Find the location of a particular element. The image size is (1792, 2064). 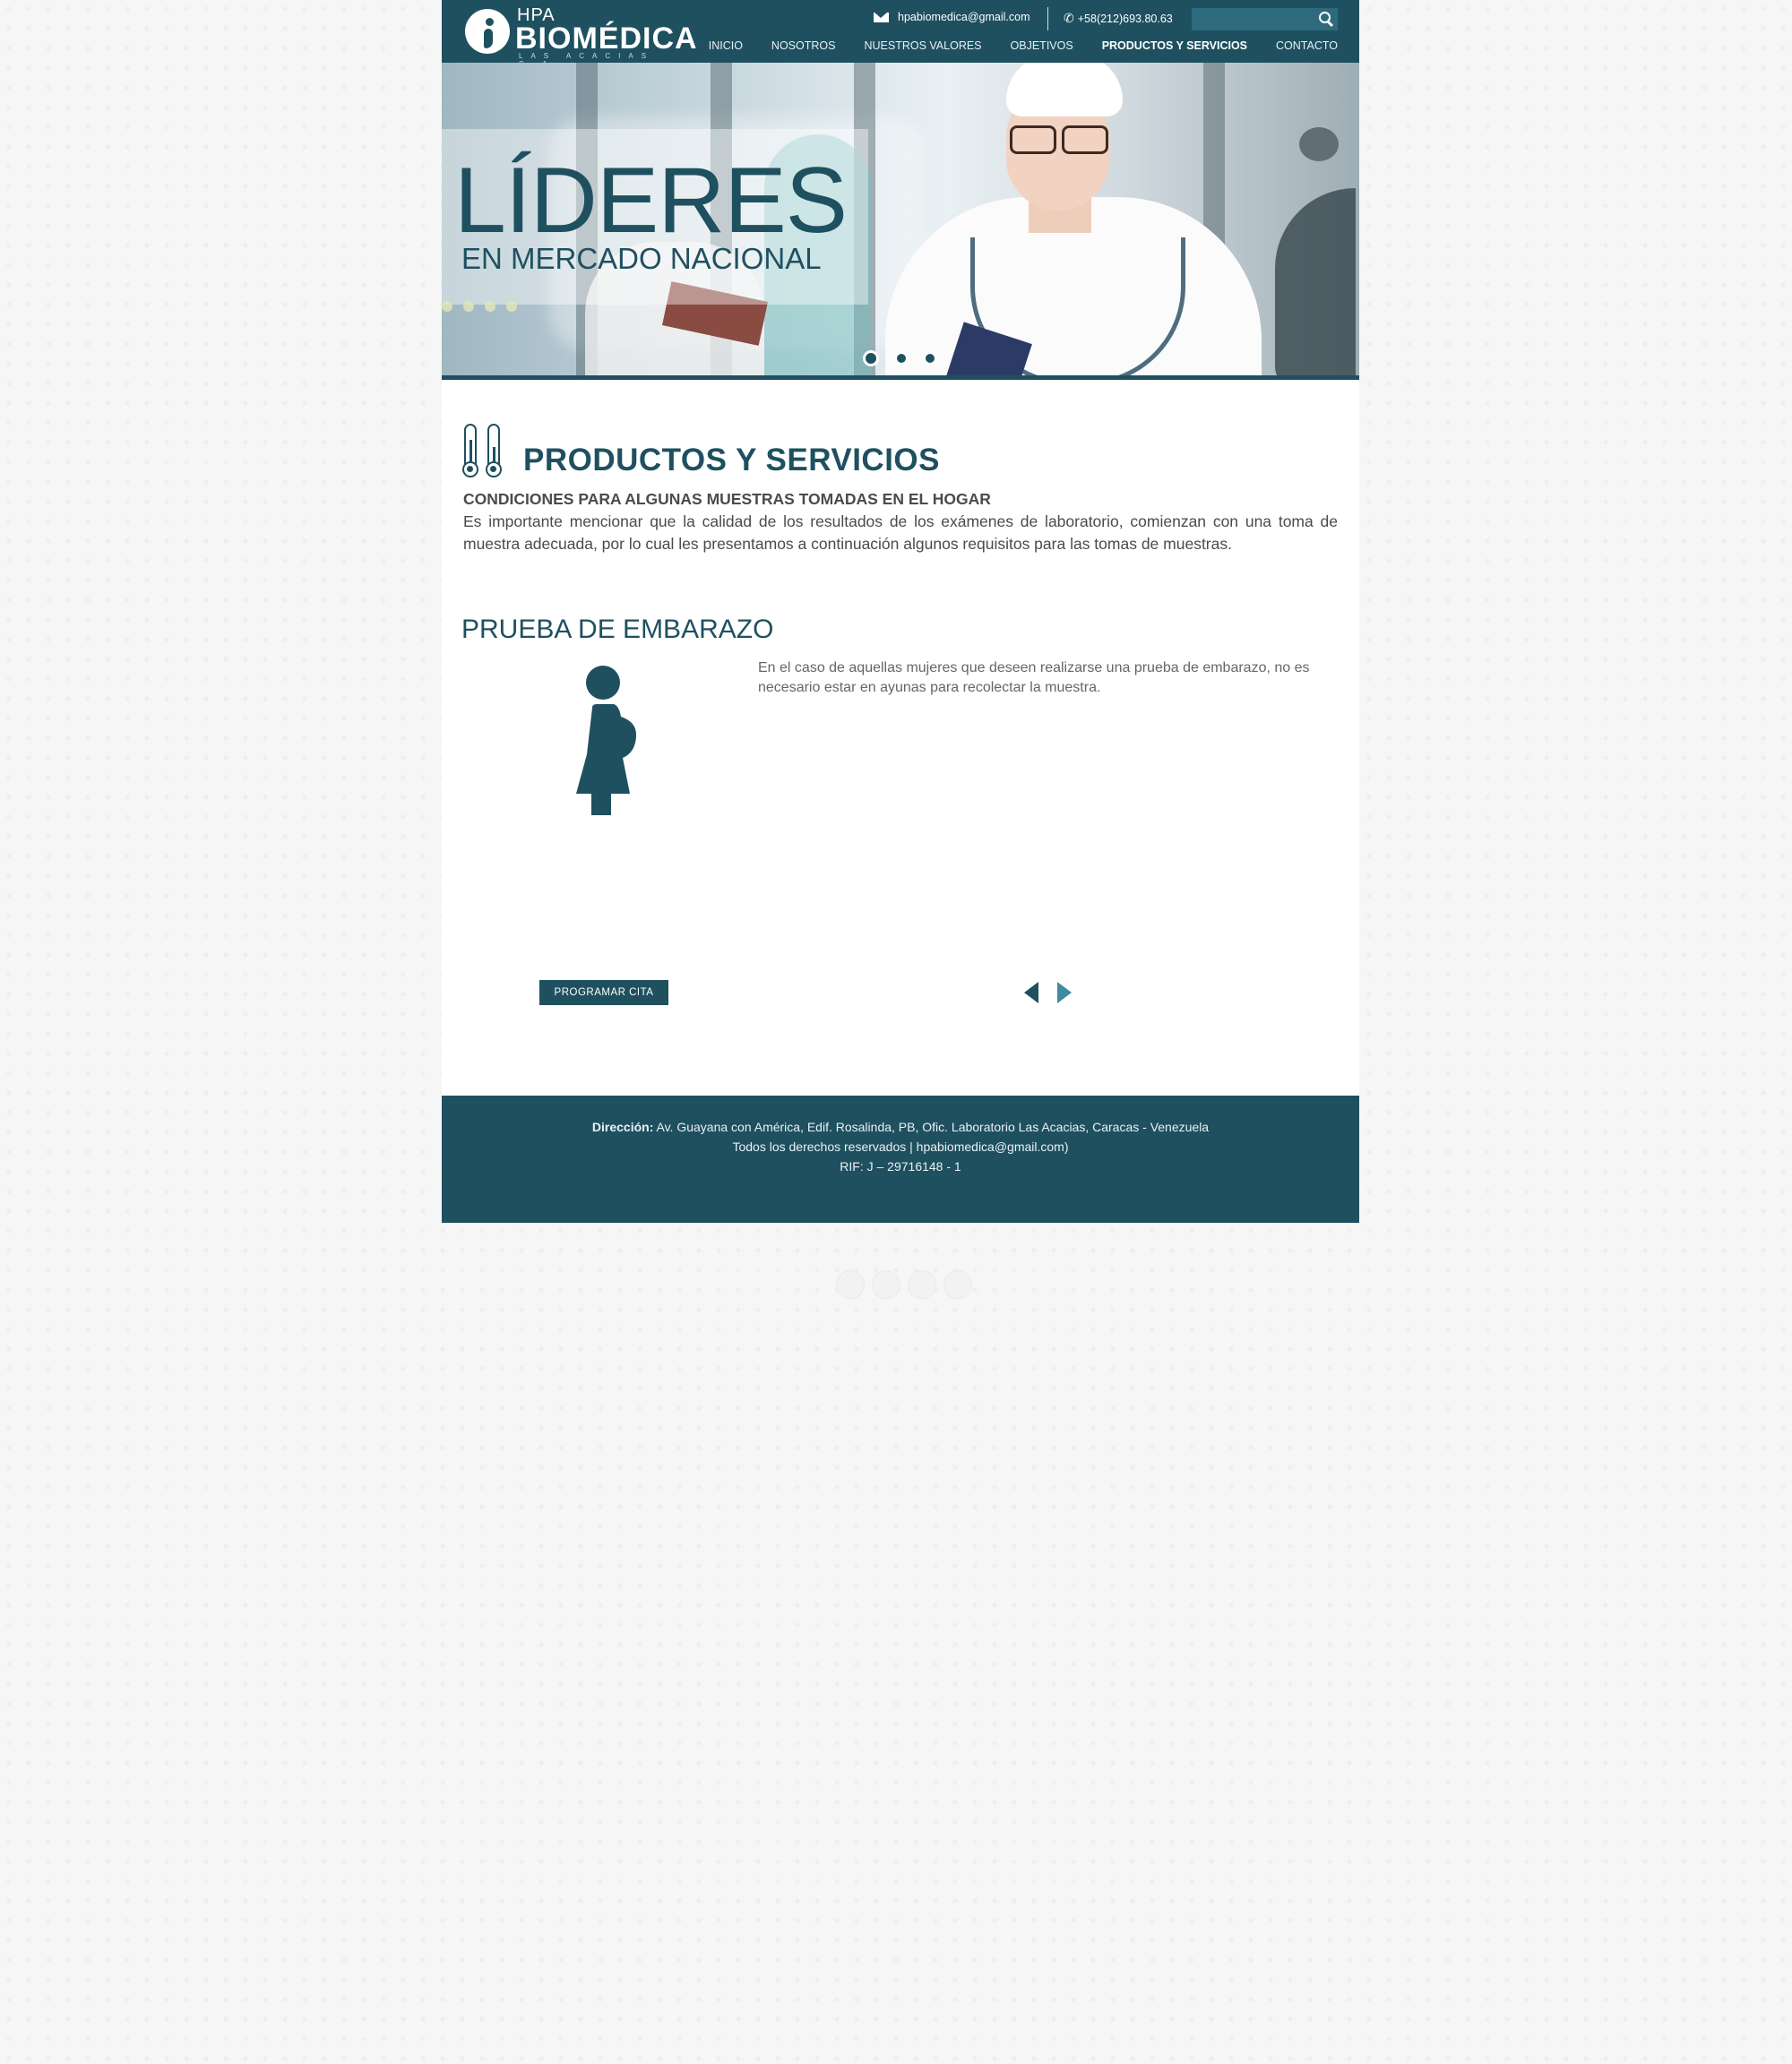

nav-nosotros: NOSOTROS is located at coordinates (803, 45).